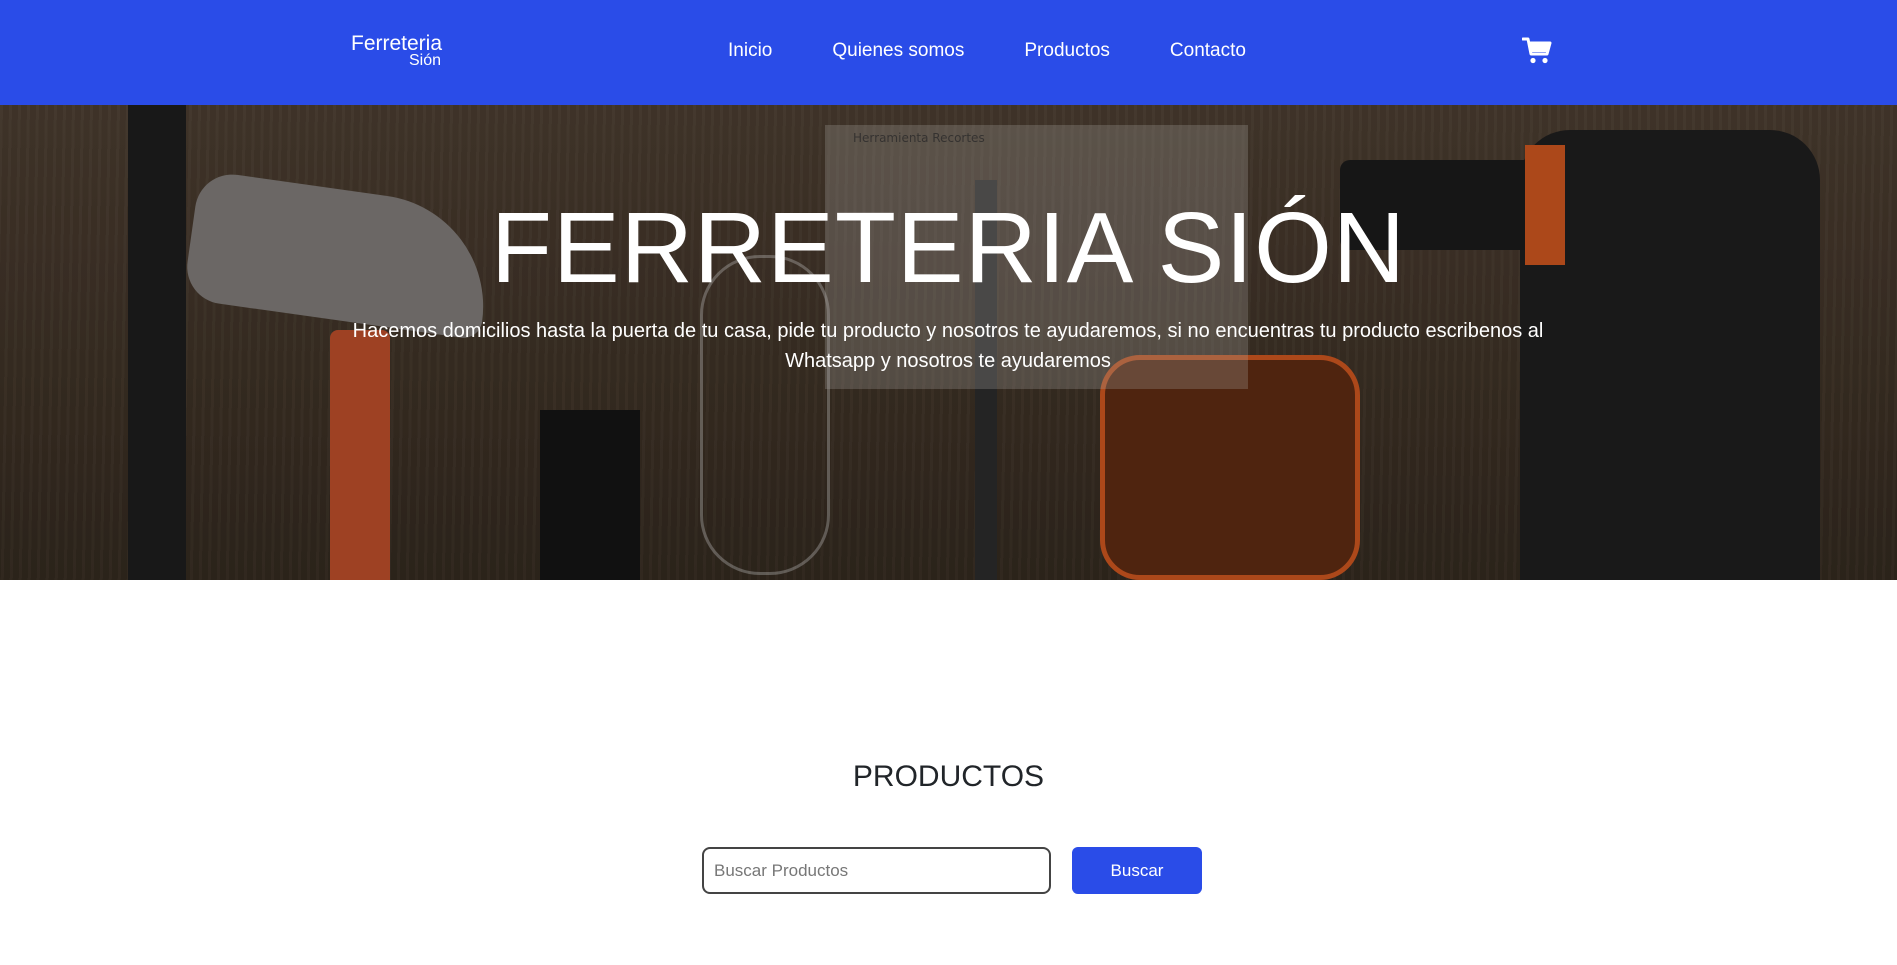 The image size is (1897, 965). What do you see at coordinates (948, 776) in the screenshot?
I see `products-section-title: PRODUCTOS` at bounding box center [948, 776].